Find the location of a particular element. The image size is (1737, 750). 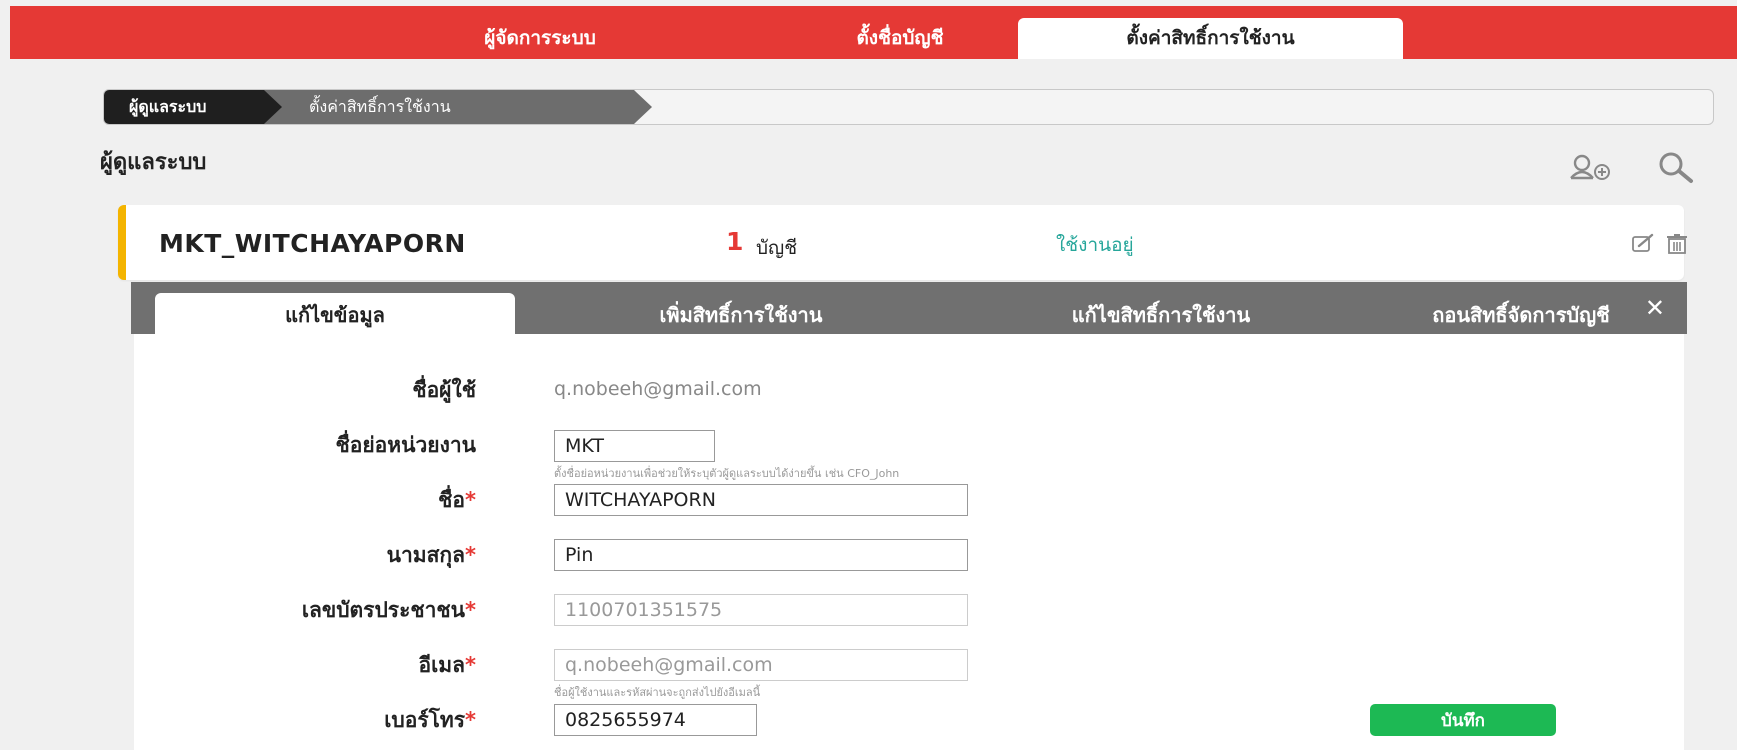

edit-icon is located at coordinates (1643, 243).